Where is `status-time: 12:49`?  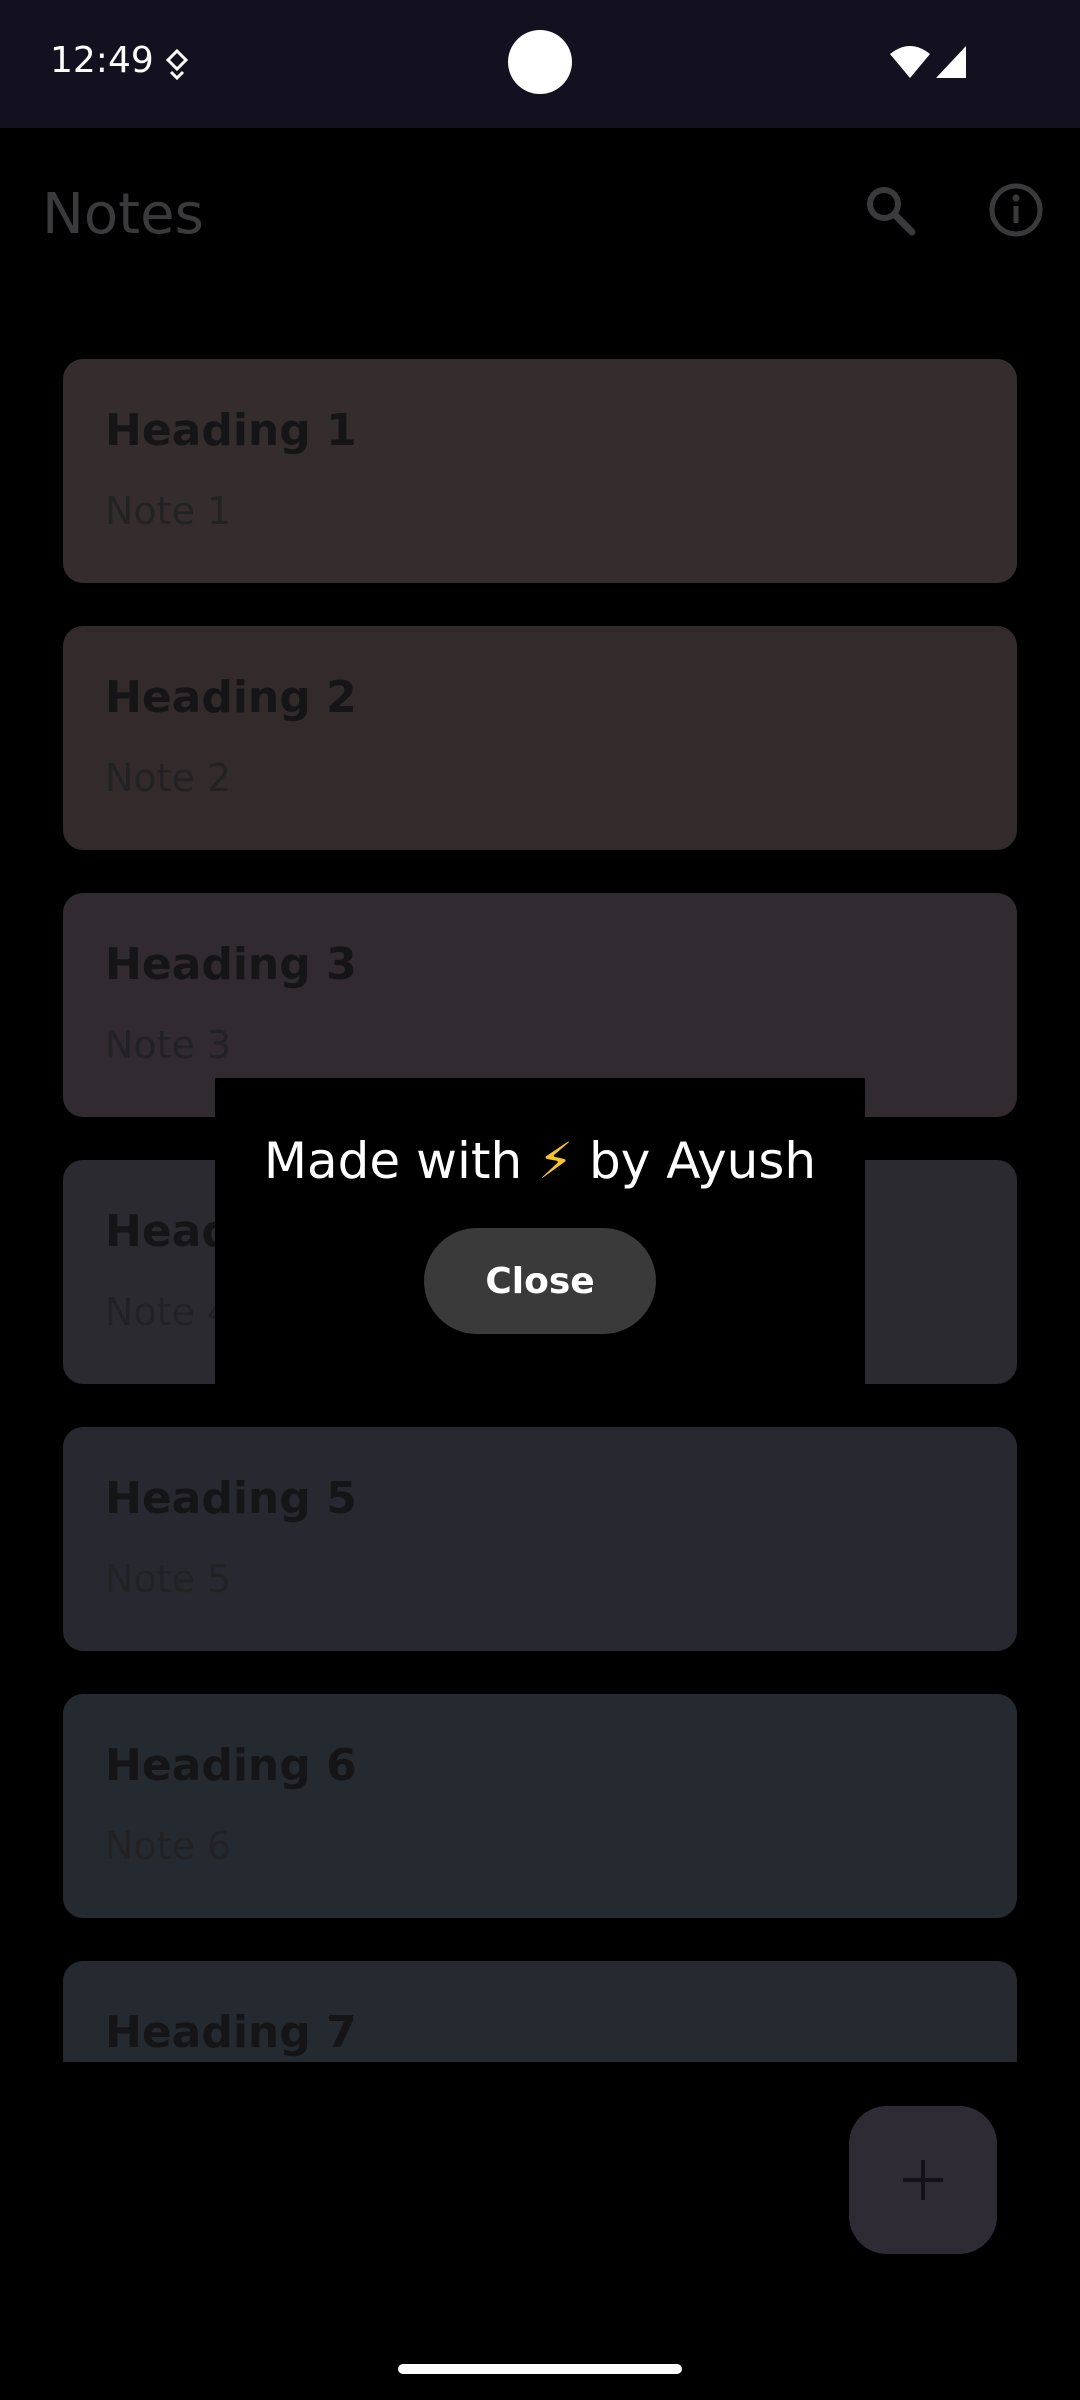
status-time: 12:49 is located at coordinates (102, 60).